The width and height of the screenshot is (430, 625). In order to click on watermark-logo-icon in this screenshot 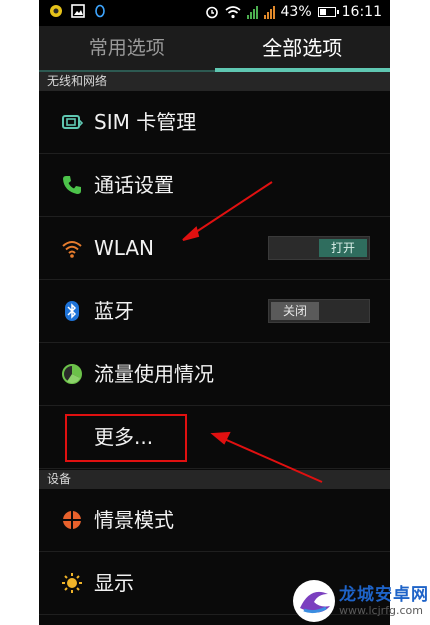, I will do `click(314, 601)`.